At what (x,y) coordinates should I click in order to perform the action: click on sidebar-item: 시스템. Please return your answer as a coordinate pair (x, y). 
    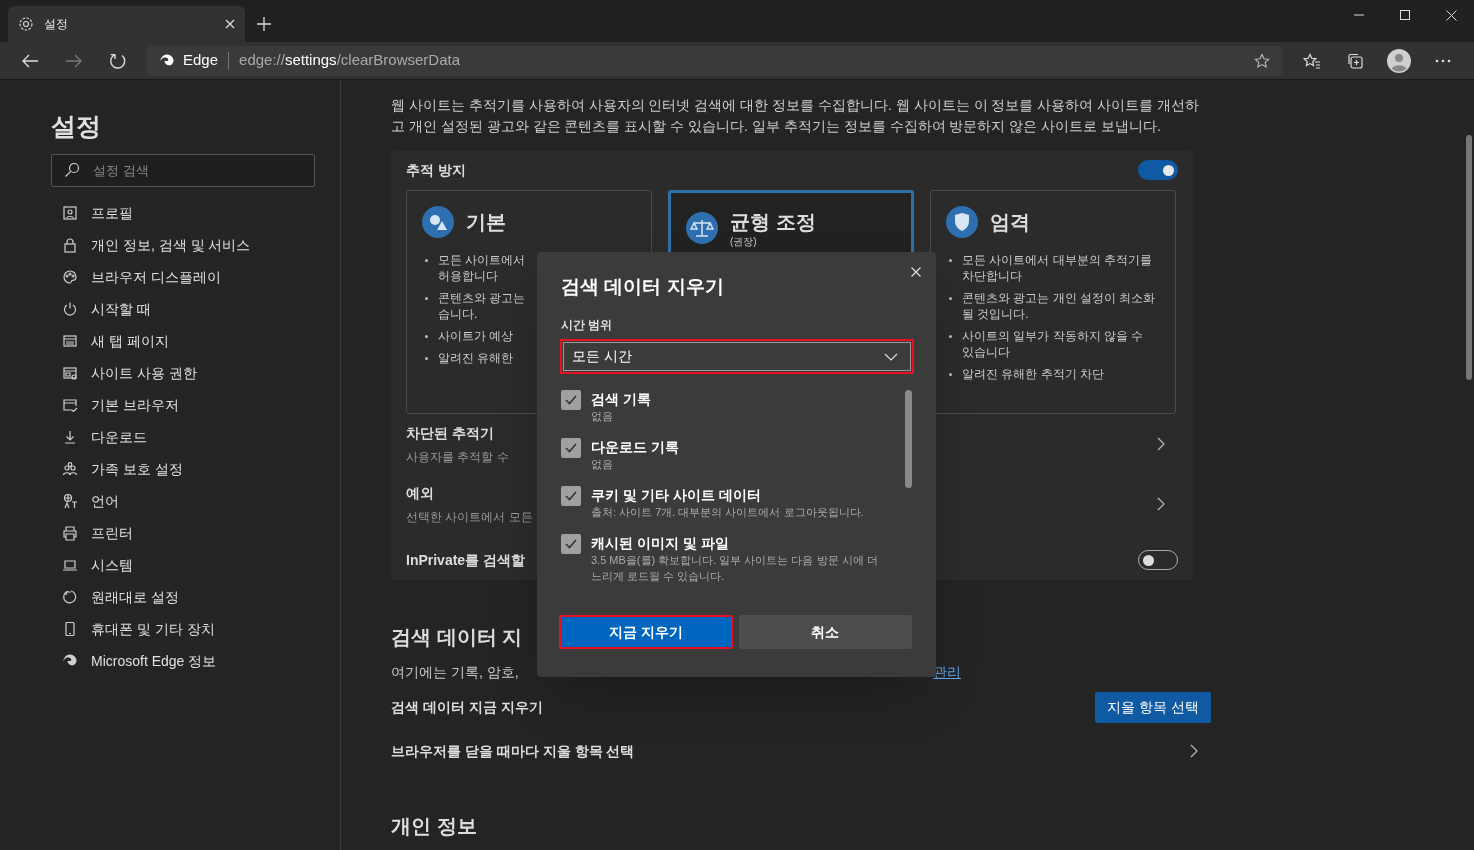
    Looking at the image, I should click on (195, 565).